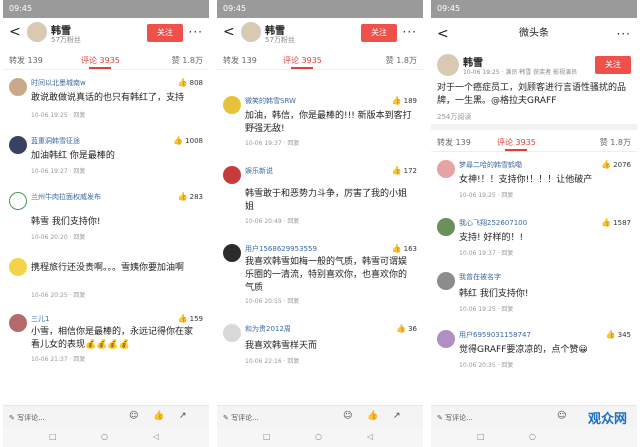 The height and width of the screenshot is (447, 640). I want to click on comment-time: 10-06 22:16 · 回复, so click(272, 360).